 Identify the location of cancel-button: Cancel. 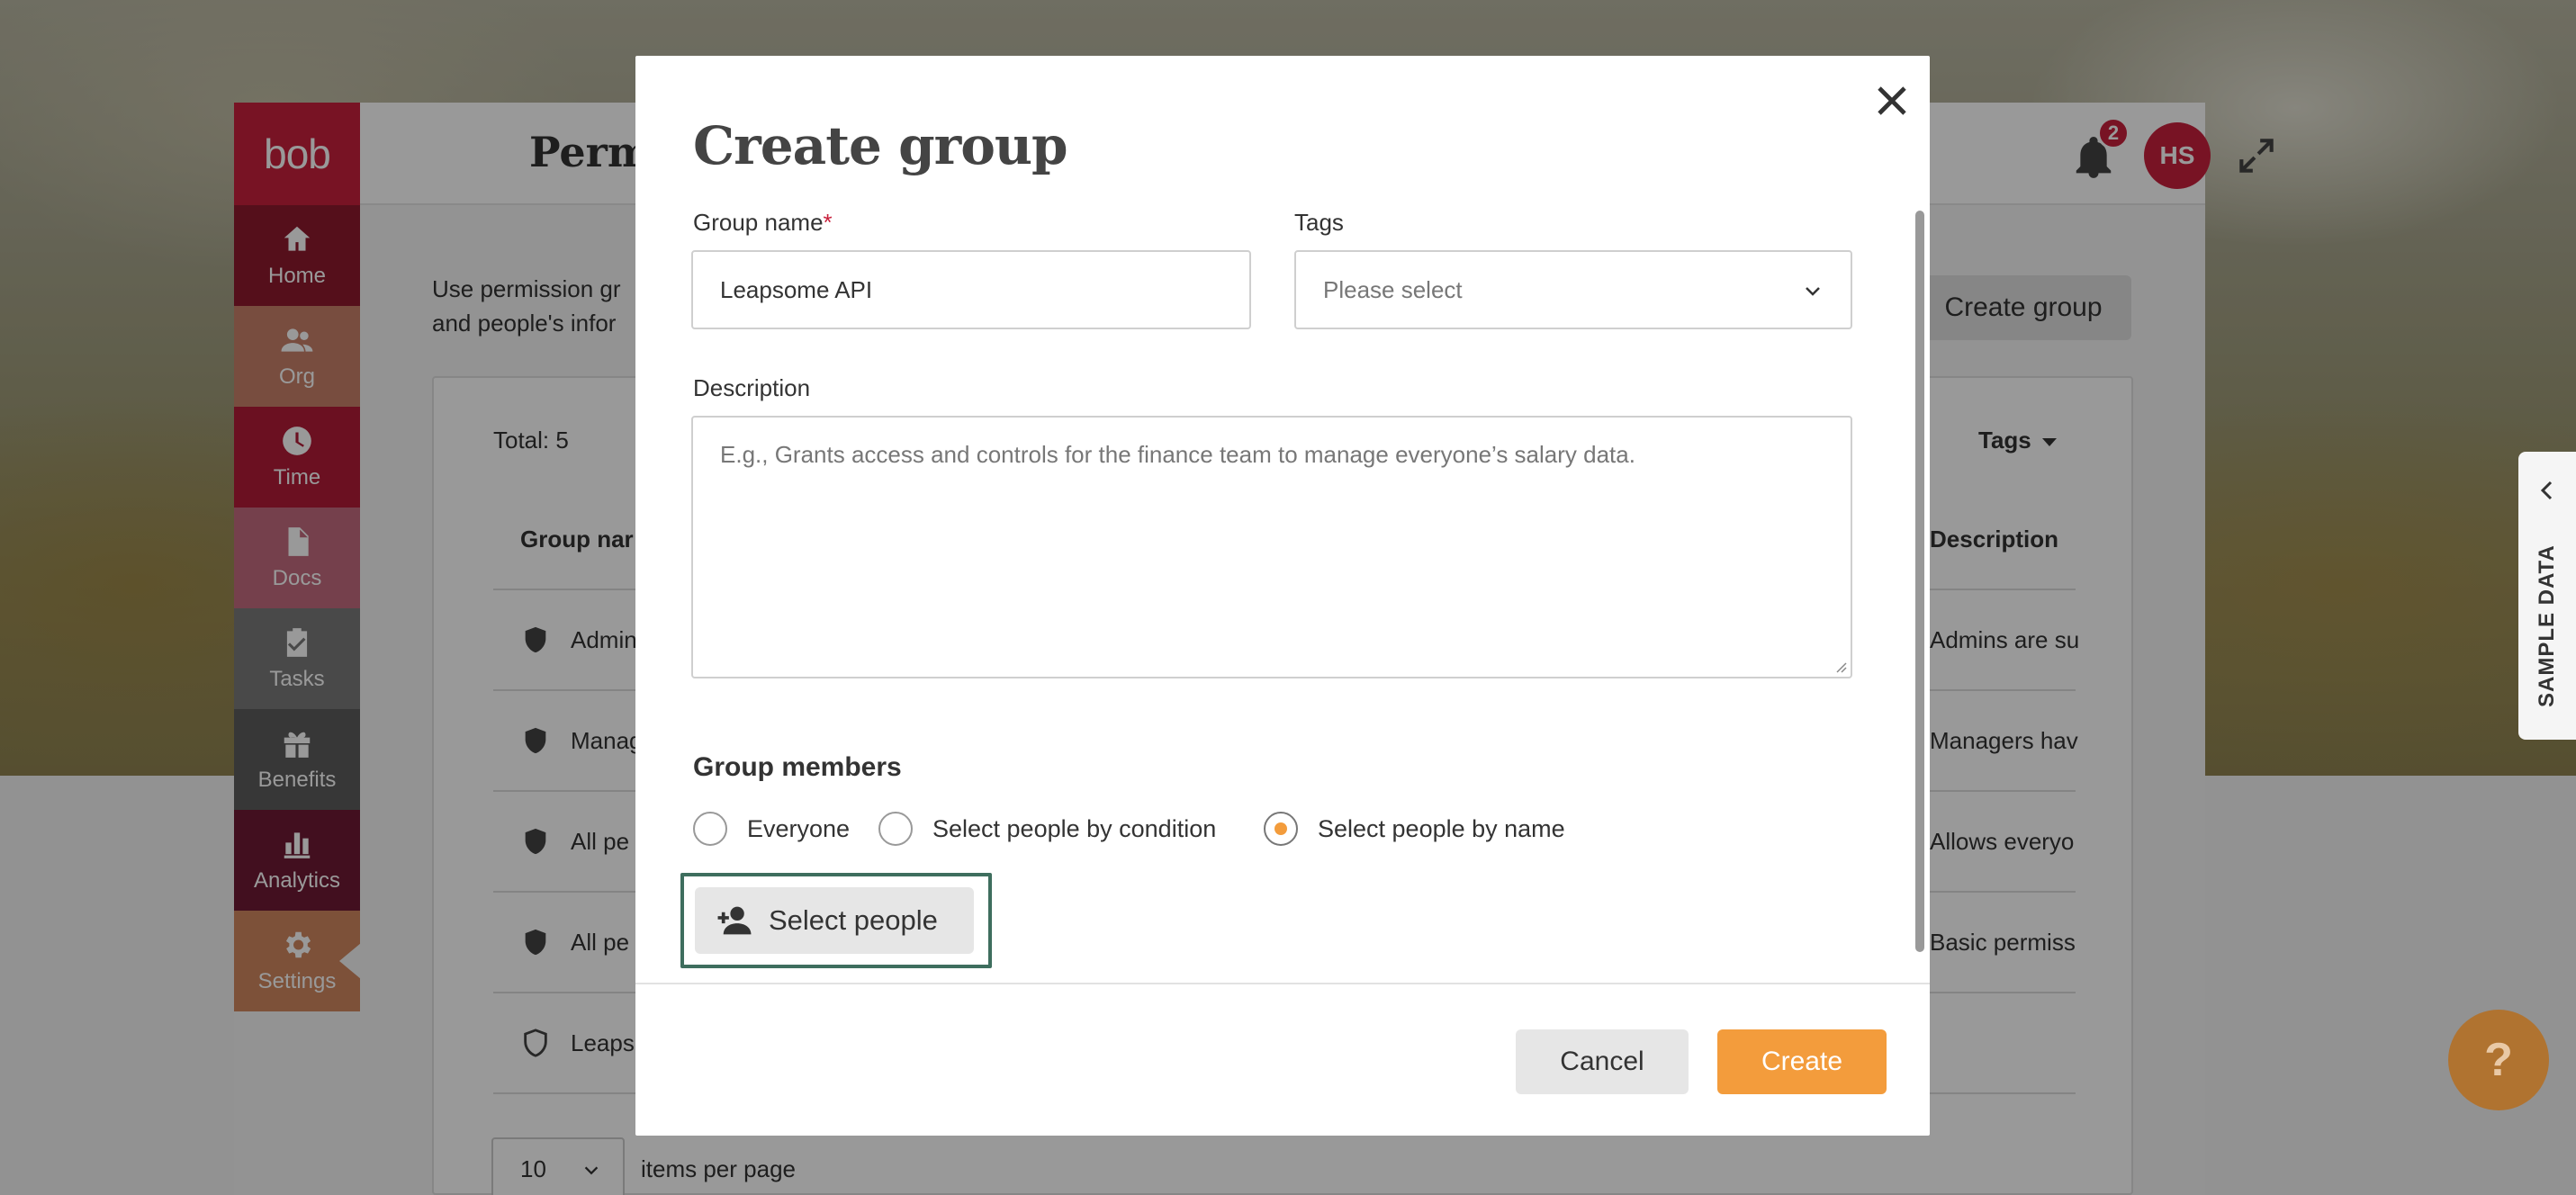
(1602, 1061).